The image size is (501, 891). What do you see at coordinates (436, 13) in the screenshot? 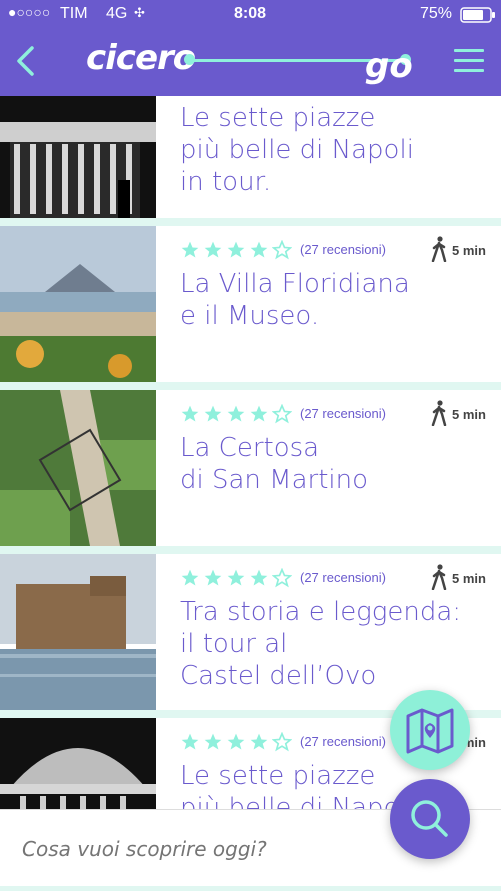
I see `battery-level: 75%` at bounding box center [436, 13].